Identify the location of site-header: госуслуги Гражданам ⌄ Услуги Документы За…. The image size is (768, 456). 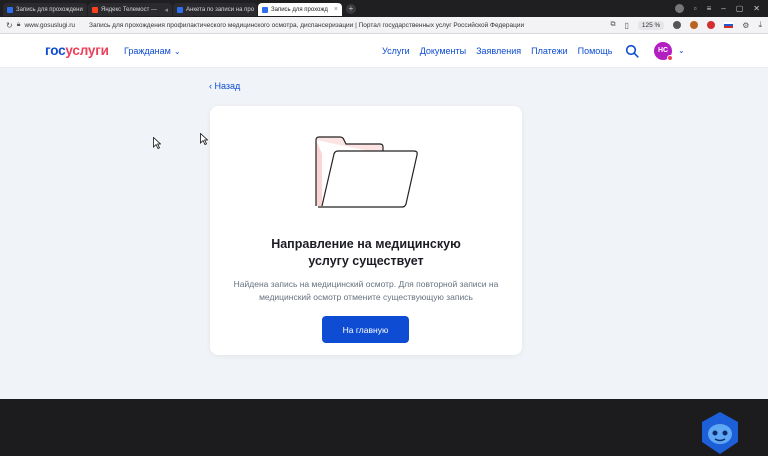
(384, 51).